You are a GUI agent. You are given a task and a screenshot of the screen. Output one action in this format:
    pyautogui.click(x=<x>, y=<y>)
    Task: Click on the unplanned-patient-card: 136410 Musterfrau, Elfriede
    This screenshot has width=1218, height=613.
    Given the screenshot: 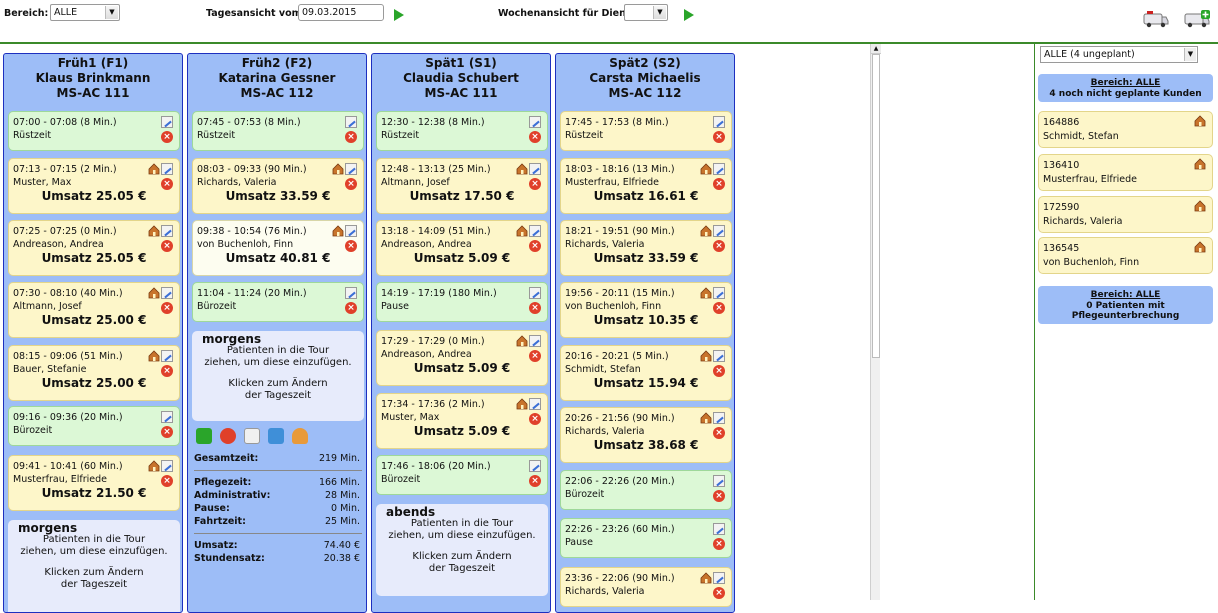 What is the action you would take?
    pyautogui.click(x=1125, y=172)
    